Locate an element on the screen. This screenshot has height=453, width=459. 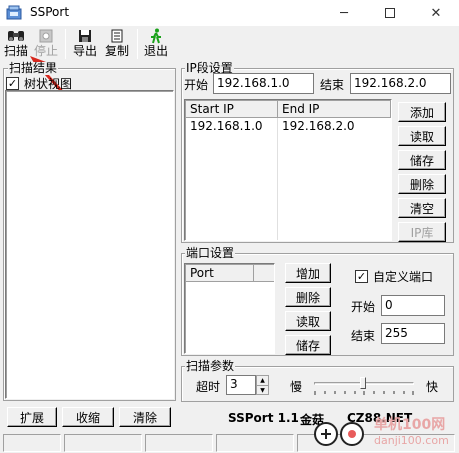
ip-end-label: 结束 is located at coordinates (332, 85).